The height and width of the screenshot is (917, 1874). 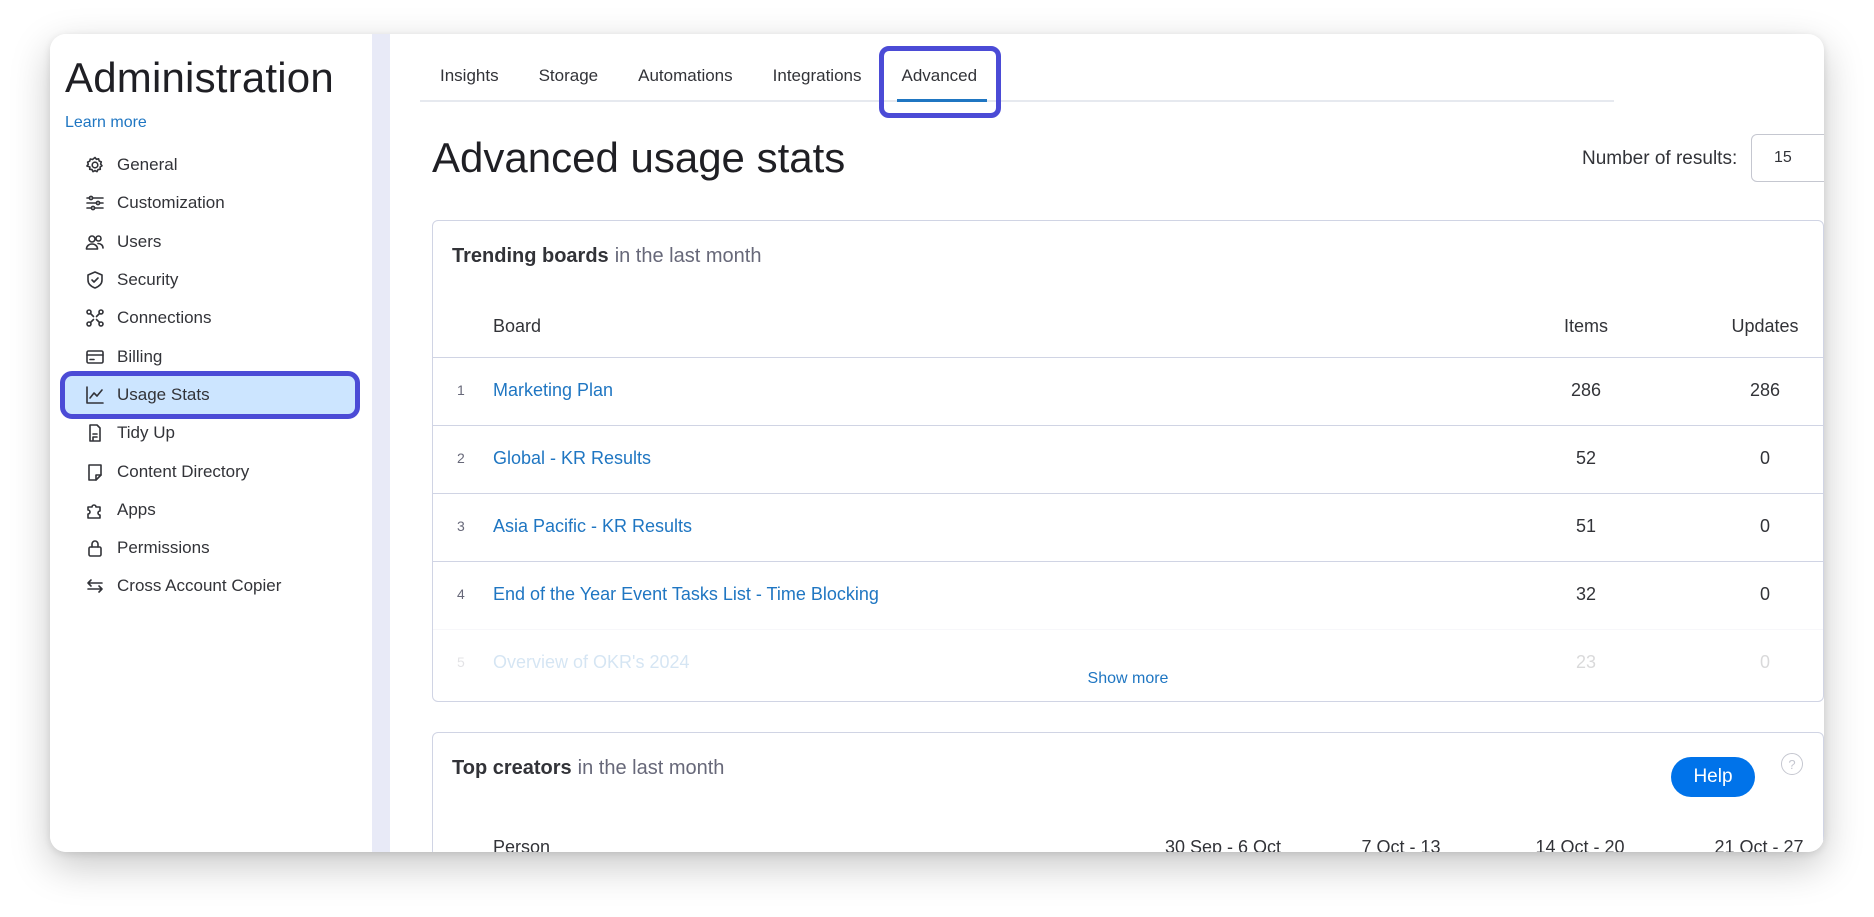 What do you see at coordinates (140, 356) in the screenshot?
I see `sidebar-item-label: Billing` at bounding box center [140, 356].